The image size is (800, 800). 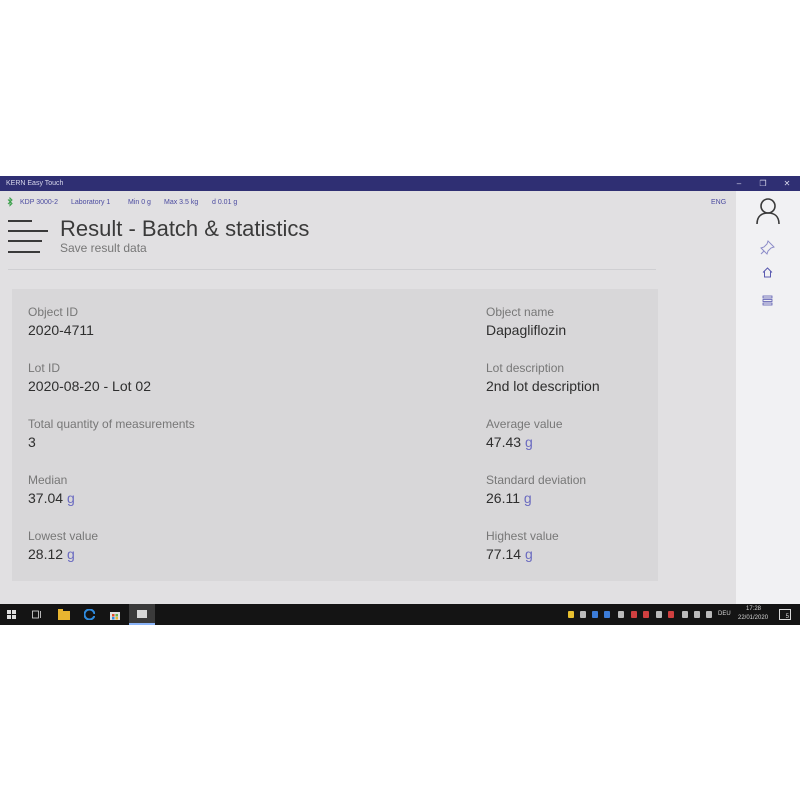 I want to click on field-label: Object ID, so click(x=53, y=312).